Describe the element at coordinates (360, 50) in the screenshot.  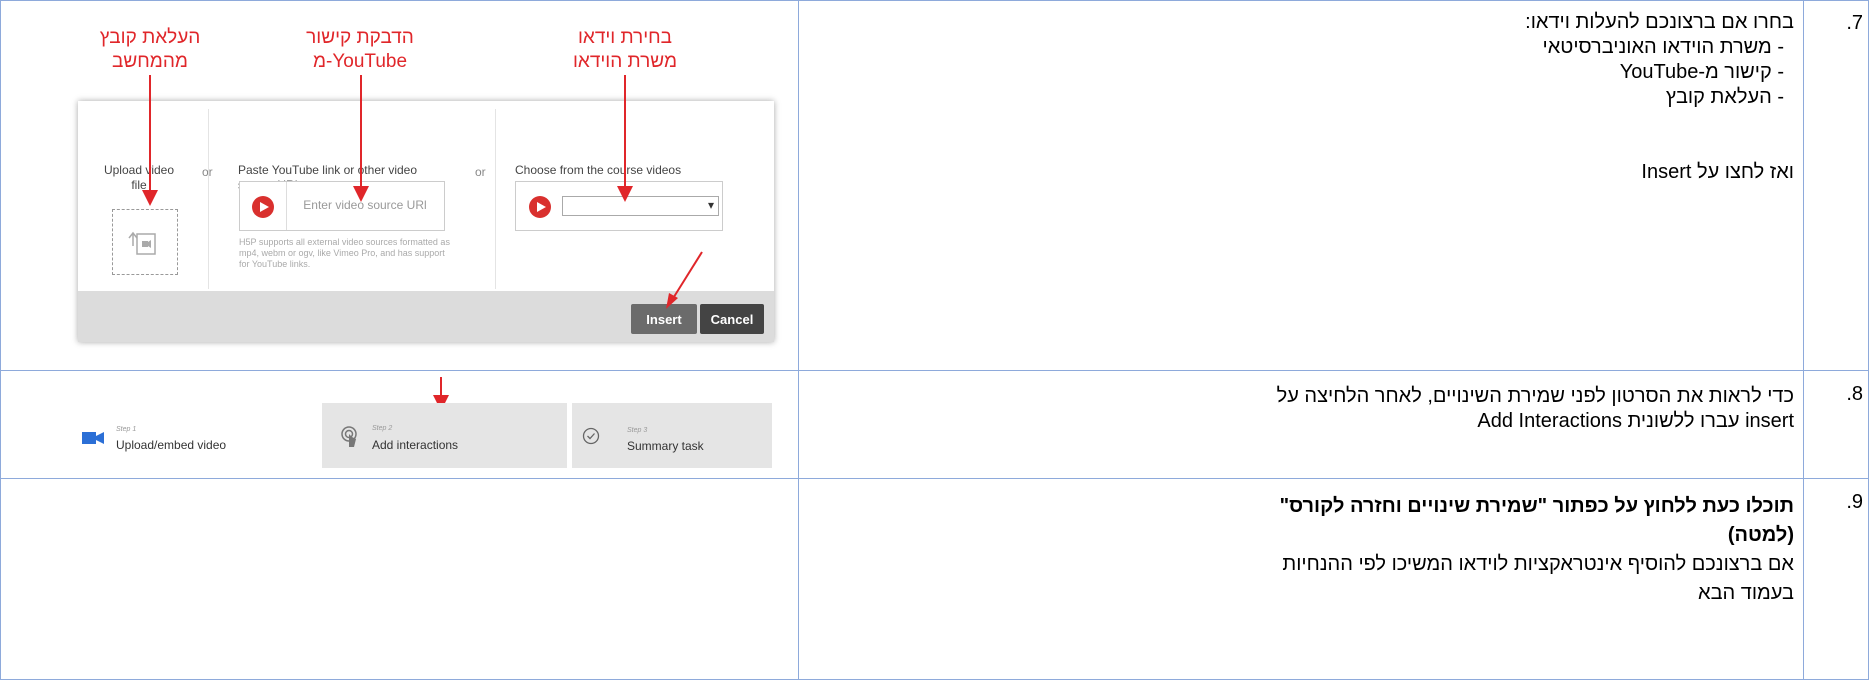
I see `annotation-youtube: הדבקת קישור מ-YouTube` at that location.